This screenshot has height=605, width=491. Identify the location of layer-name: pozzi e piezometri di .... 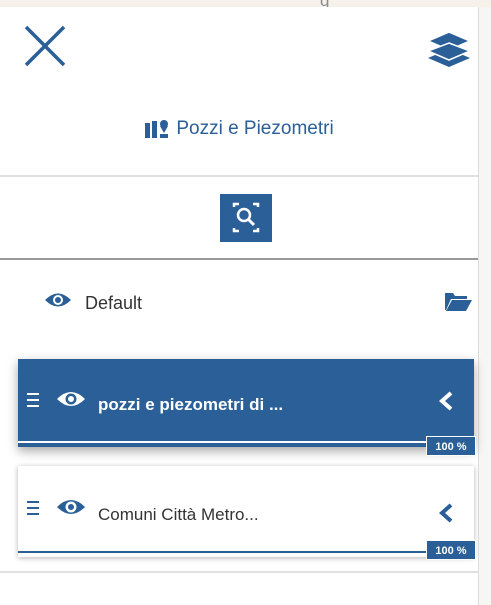
(191, 404).